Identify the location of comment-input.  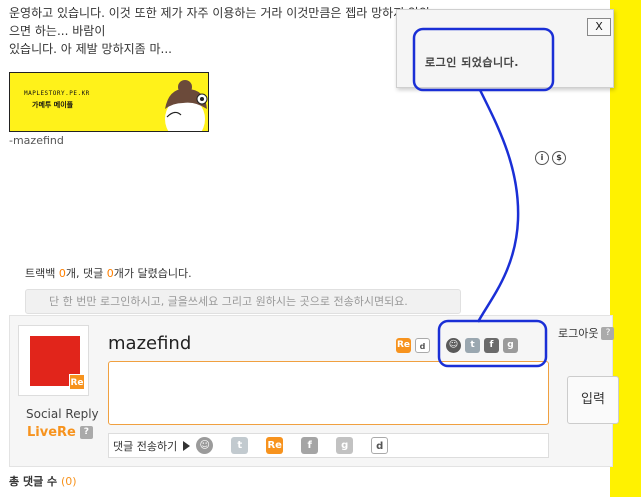
(328, 393).